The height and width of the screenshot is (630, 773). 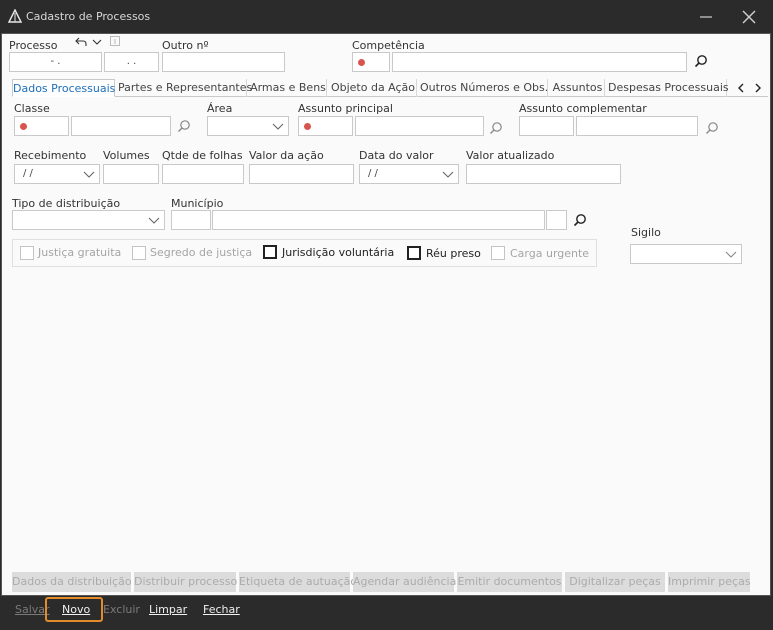 I want to click on limpar-button: Limpar, so click(x=168, y=609).